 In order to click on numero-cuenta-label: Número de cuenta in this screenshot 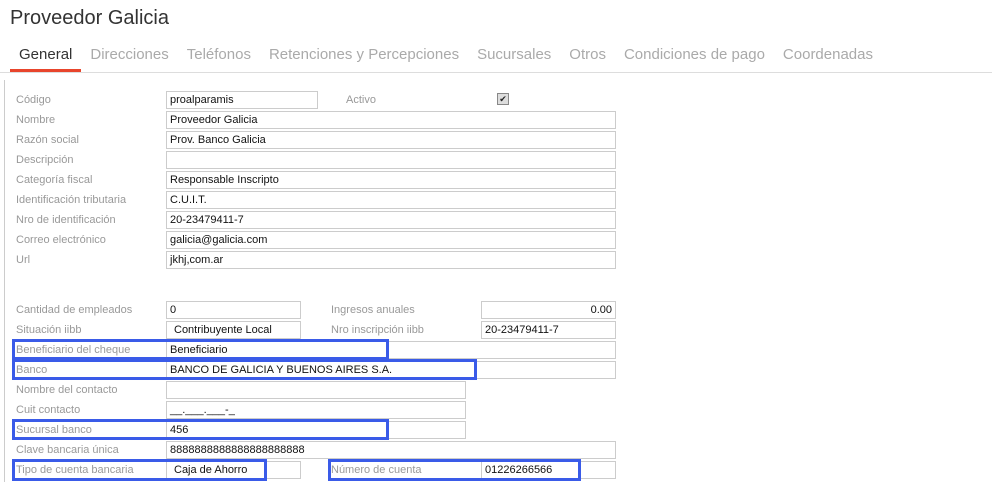, I will do `click(376, 470)`.